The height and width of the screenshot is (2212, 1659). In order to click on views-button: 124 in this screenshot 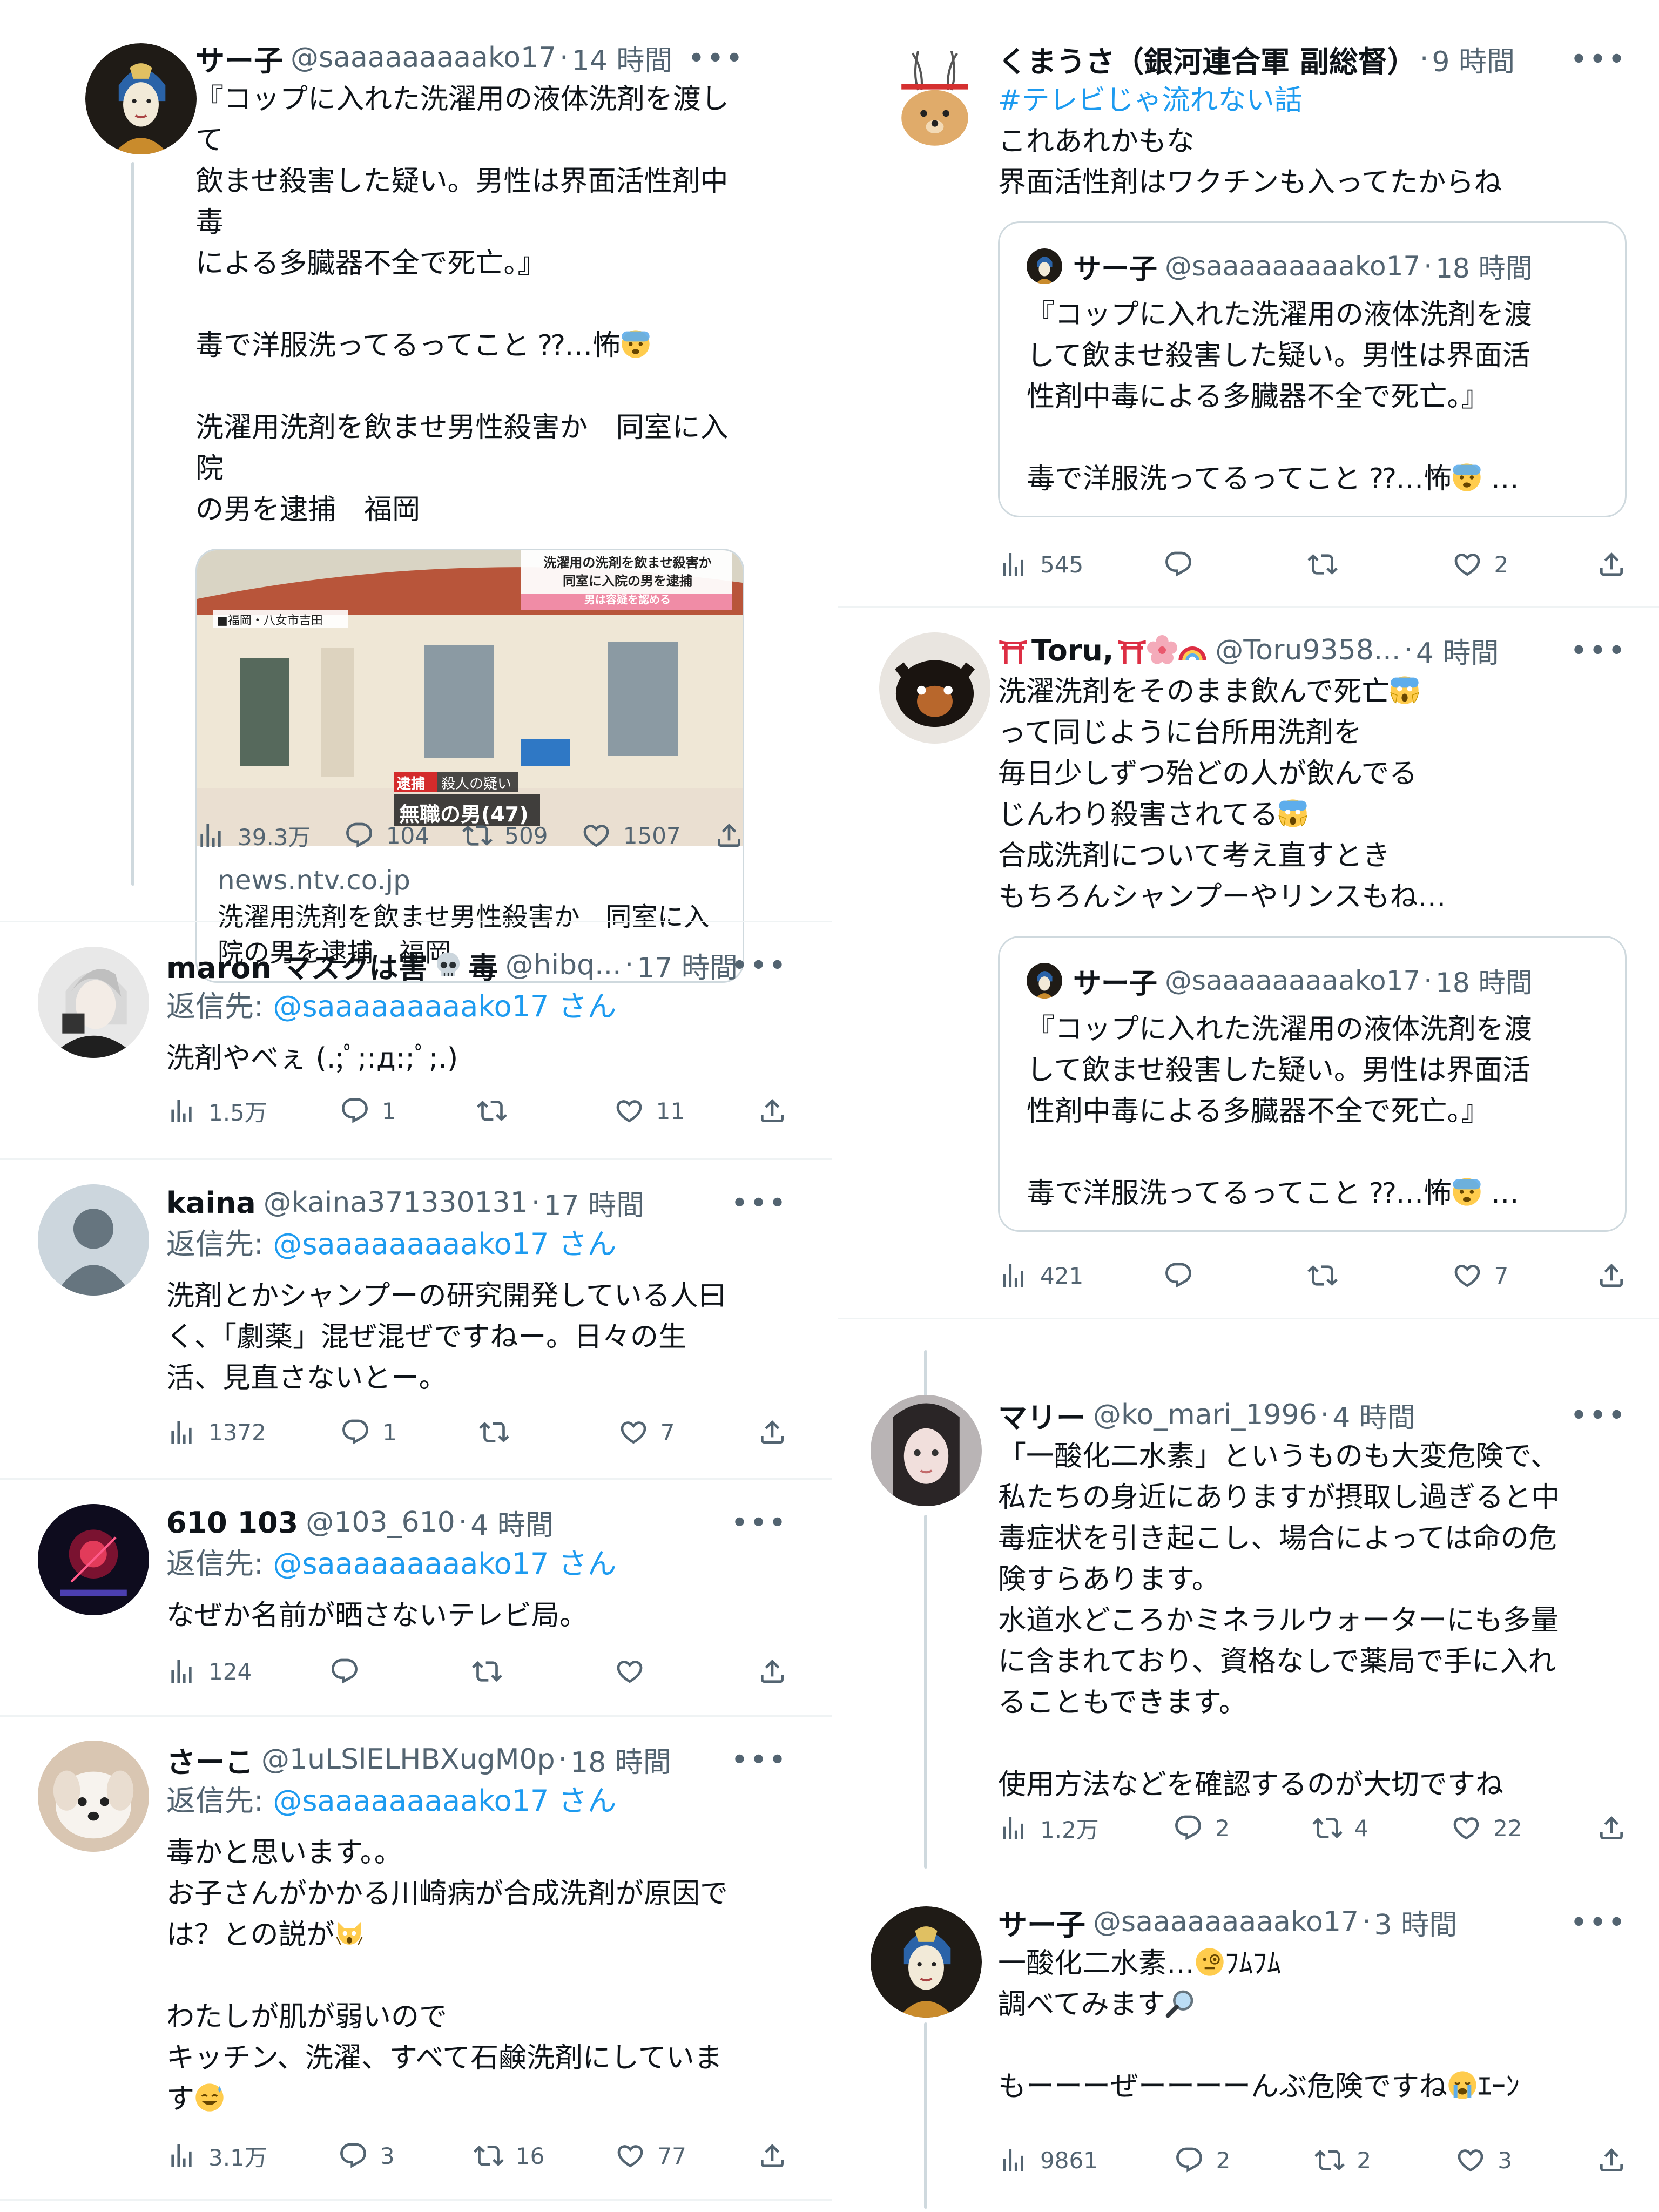, I will do `click(209, 1671)`.